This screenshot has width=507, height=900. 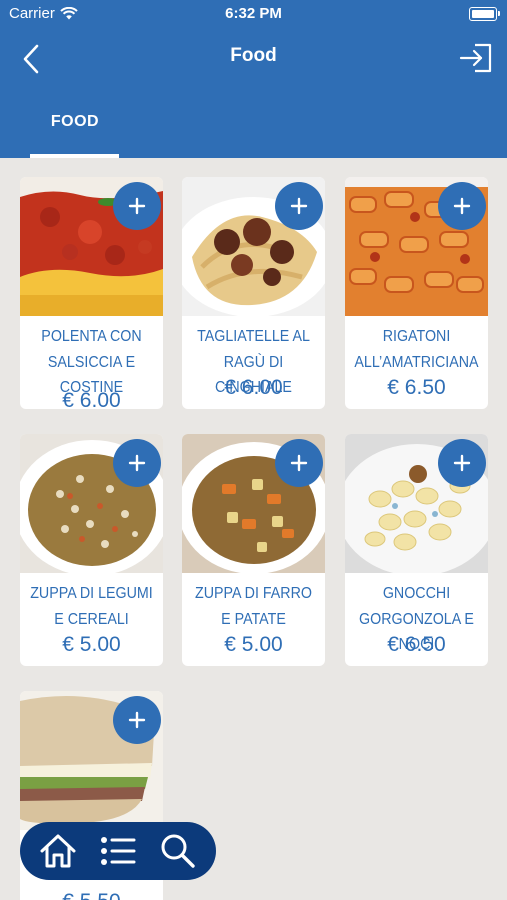 What do you see at coordinates (253, 293) in the screenshot?
I see `product-card: TAGLIATELLE AL RAGÙ DI CINGHIALE € 6.00` at bounding box center [253, 293].